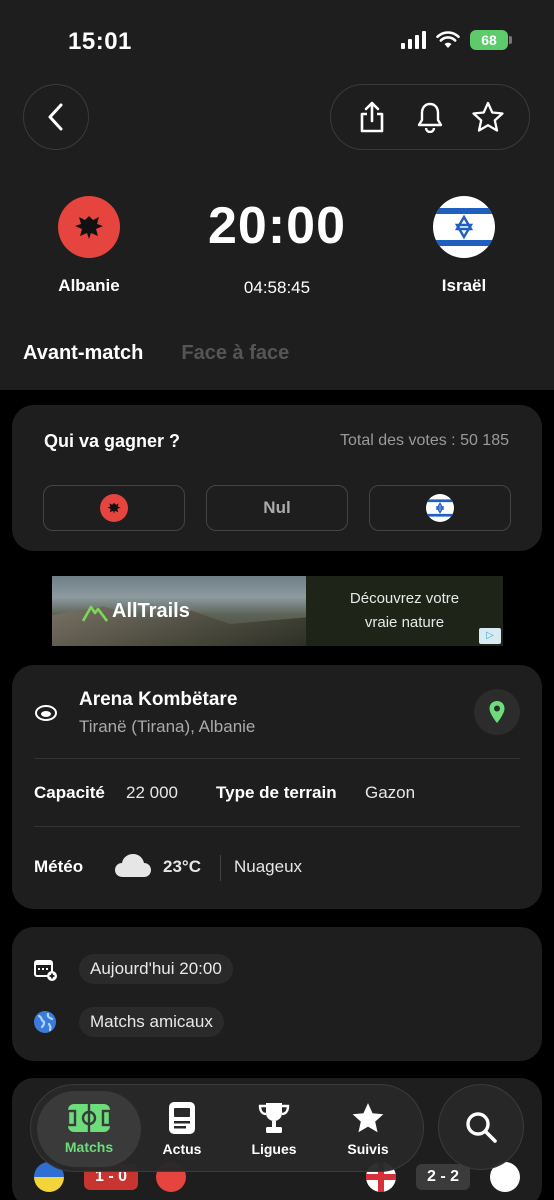 The image size is (554, 1200). Describe the element at coordinates (274, 1149) in the screenshot. I see `nav-label-ligues: Ligues` at that location.